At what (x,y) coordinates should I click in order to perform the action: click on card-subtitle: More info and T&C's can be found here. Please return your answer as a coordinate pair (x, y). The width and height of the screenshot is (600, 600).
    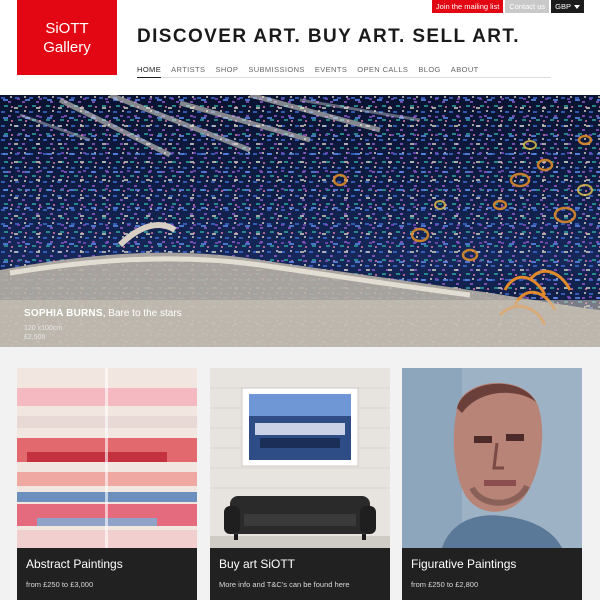
    Looking at the image, I should click on (284, 584).